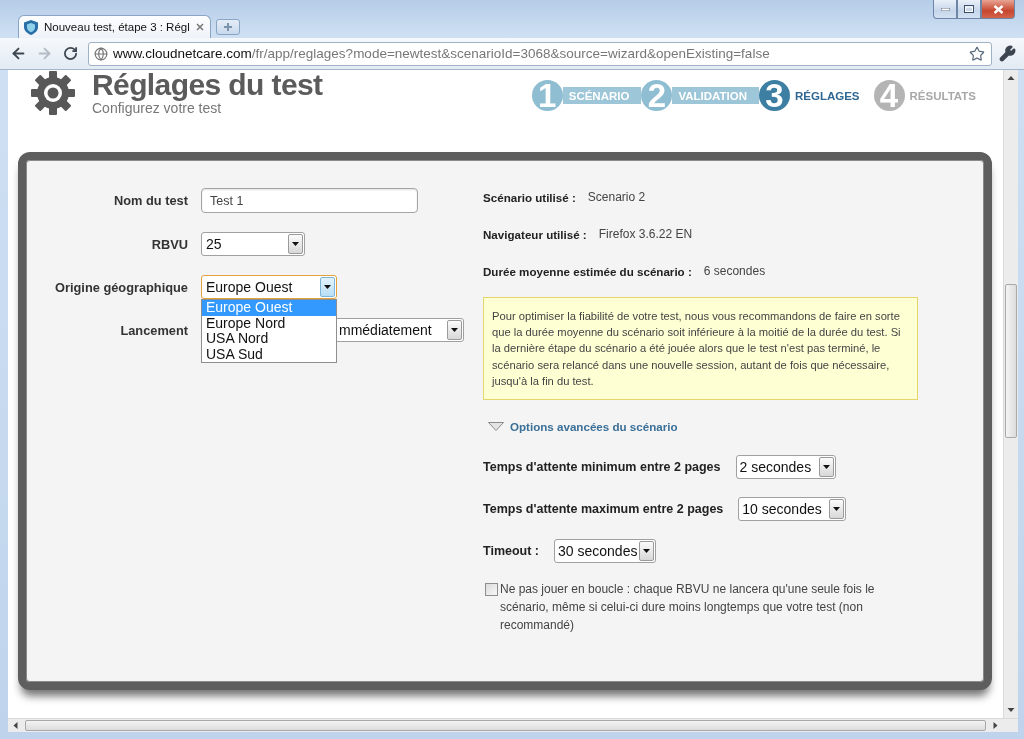 The height and width of the screenshot is (739, 1024). What do you see at coordinates (734, 271) in the screenshot?
I see `info-value: 6 secondes` at bounding box center [734, 271].